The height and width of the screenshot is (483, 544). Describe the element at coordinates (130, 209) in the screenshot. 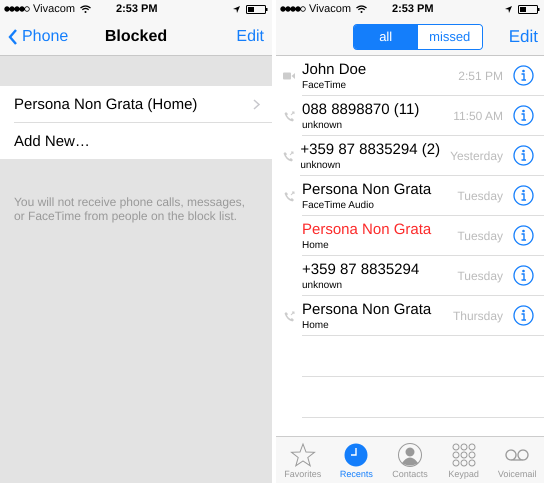

I see `footer-note: You will not receive phone calls, messages, or FaceTime from people on the block list.` at that location.